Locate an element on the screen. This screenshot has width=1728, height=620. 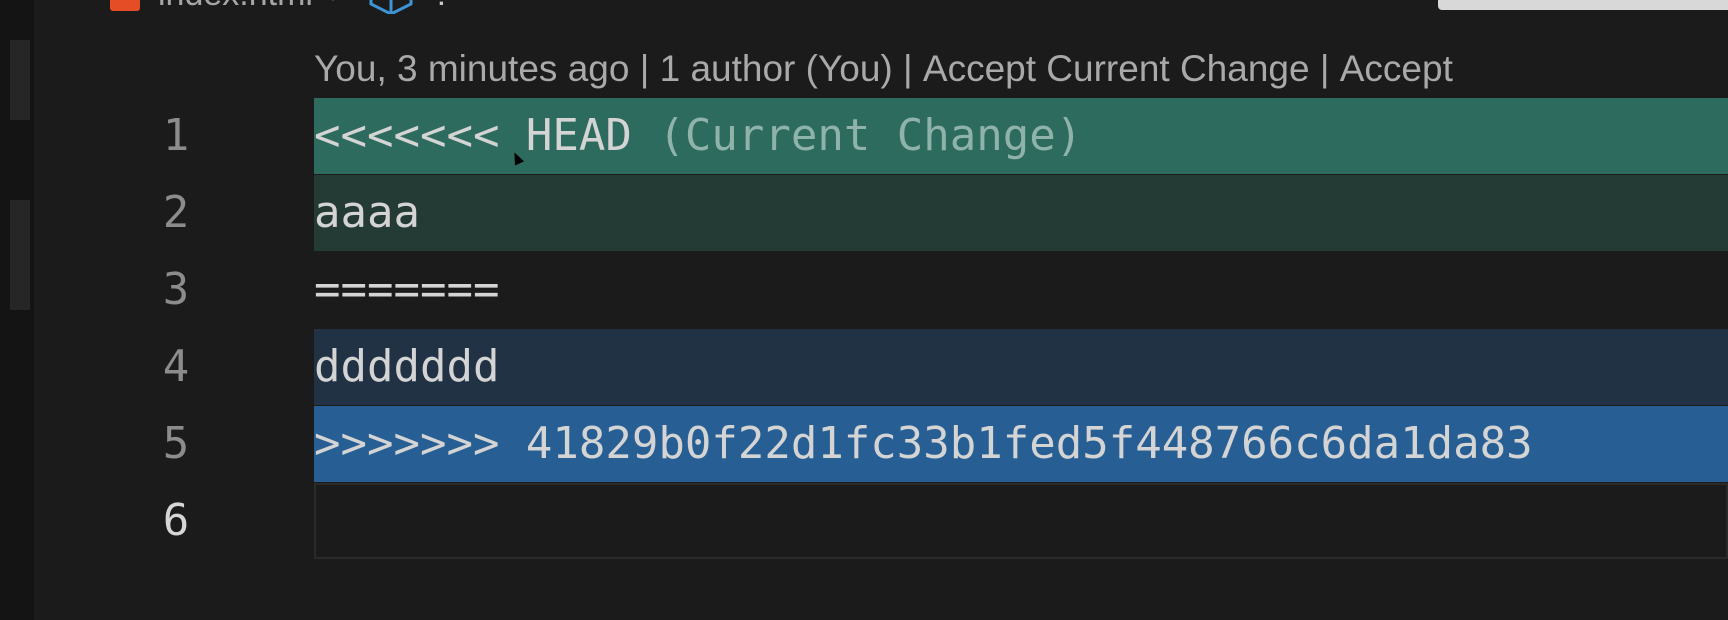
code-line-active: 6 is located at coordinates (864, 521).